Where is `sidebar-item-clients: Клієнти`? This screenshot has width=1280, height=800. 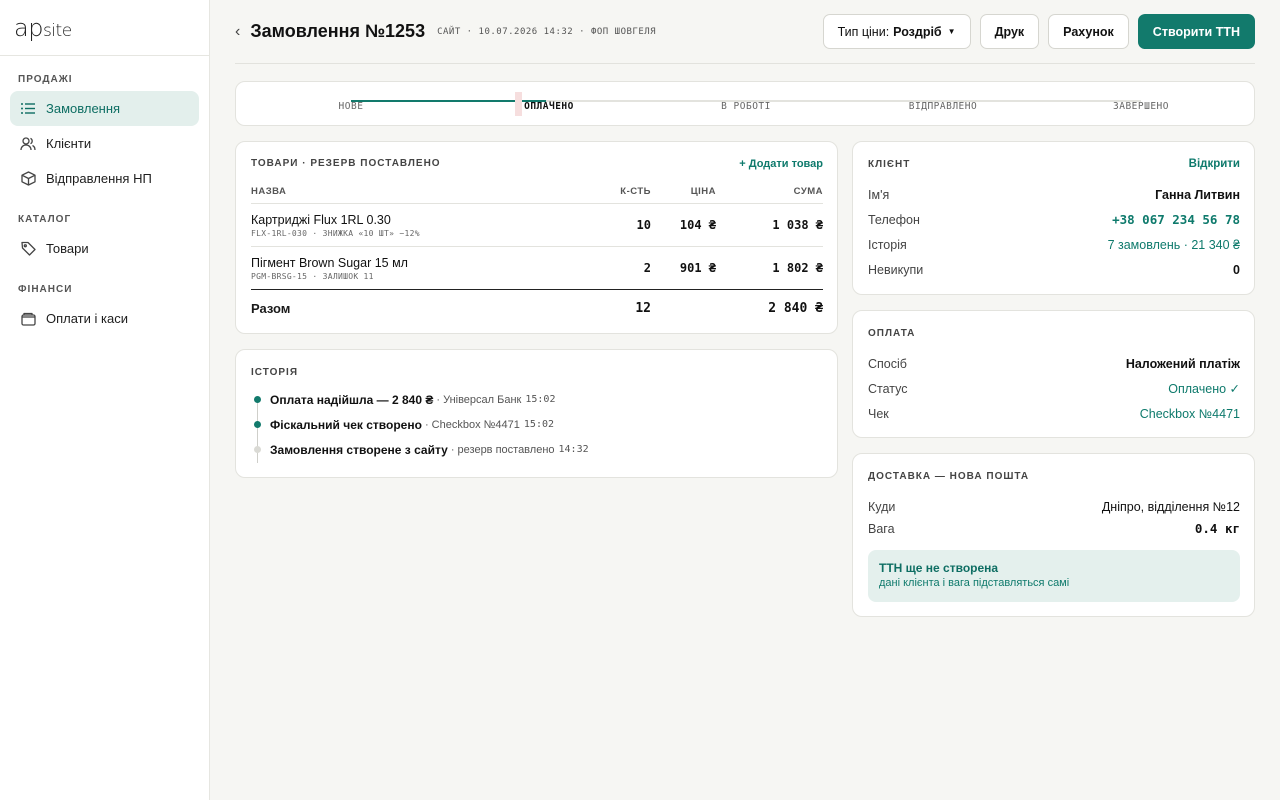
sidebar-item-clients: Клієнти is located at coordinates (104, 143).